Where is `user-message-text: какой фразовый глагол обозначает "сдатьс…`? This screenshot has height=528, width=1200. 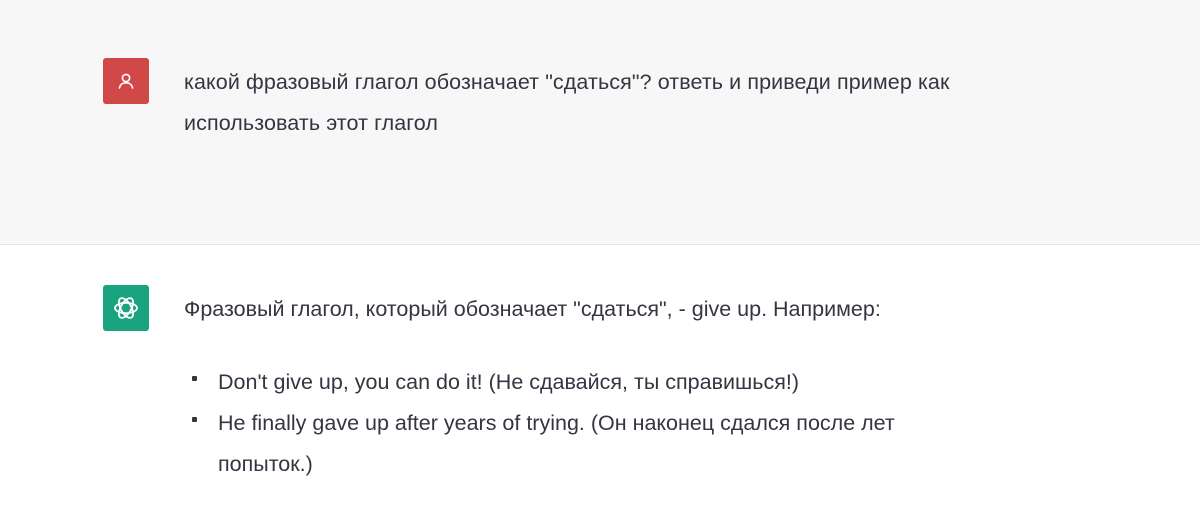 user-message-text: какой фразовый глагол обозначает "сдатьс… is located at coordinates (567, 102).